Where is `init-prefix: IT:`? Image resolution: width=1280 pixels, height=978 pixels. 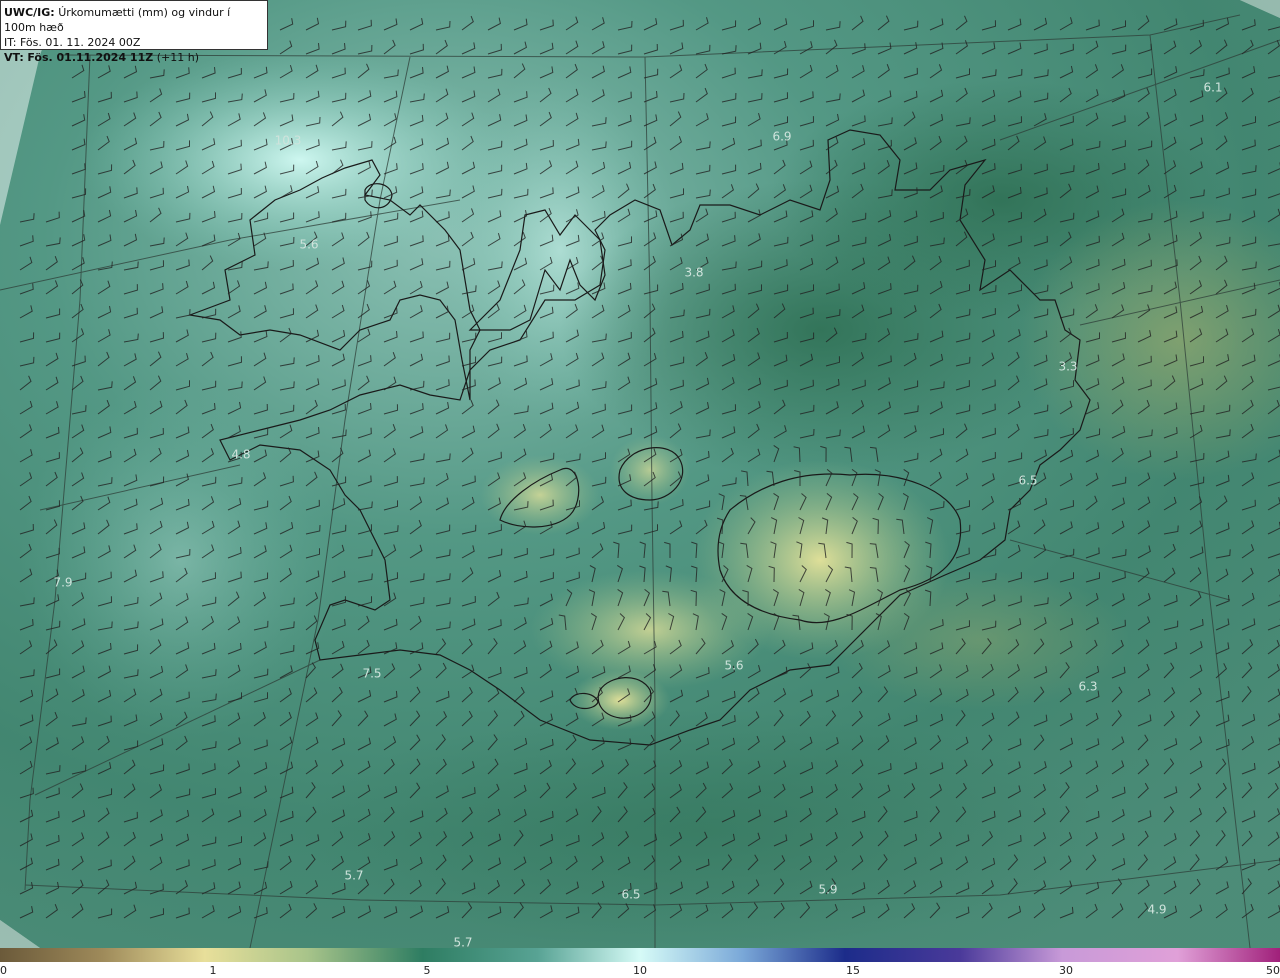 init-prefix: IT: is located at coordinates (10, 42).